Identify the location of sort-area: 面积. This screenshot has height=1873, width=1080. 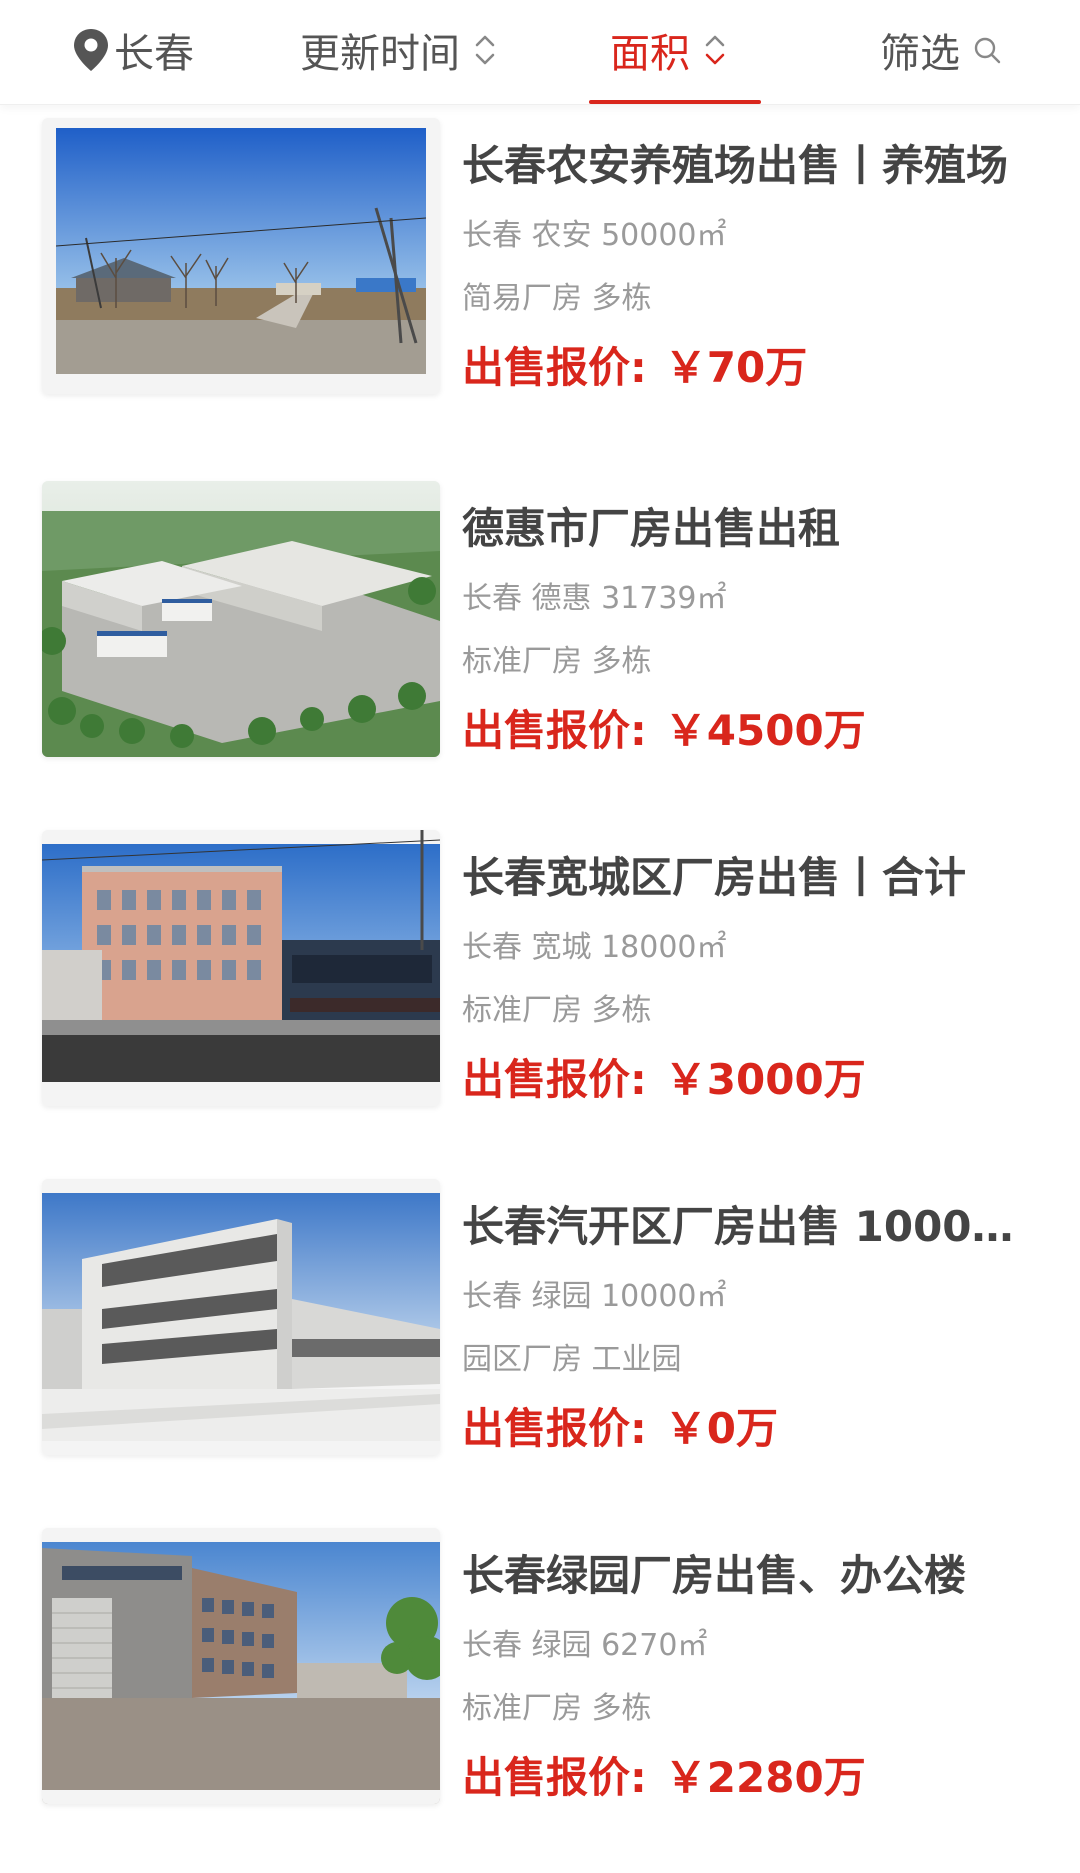
(669, 50).